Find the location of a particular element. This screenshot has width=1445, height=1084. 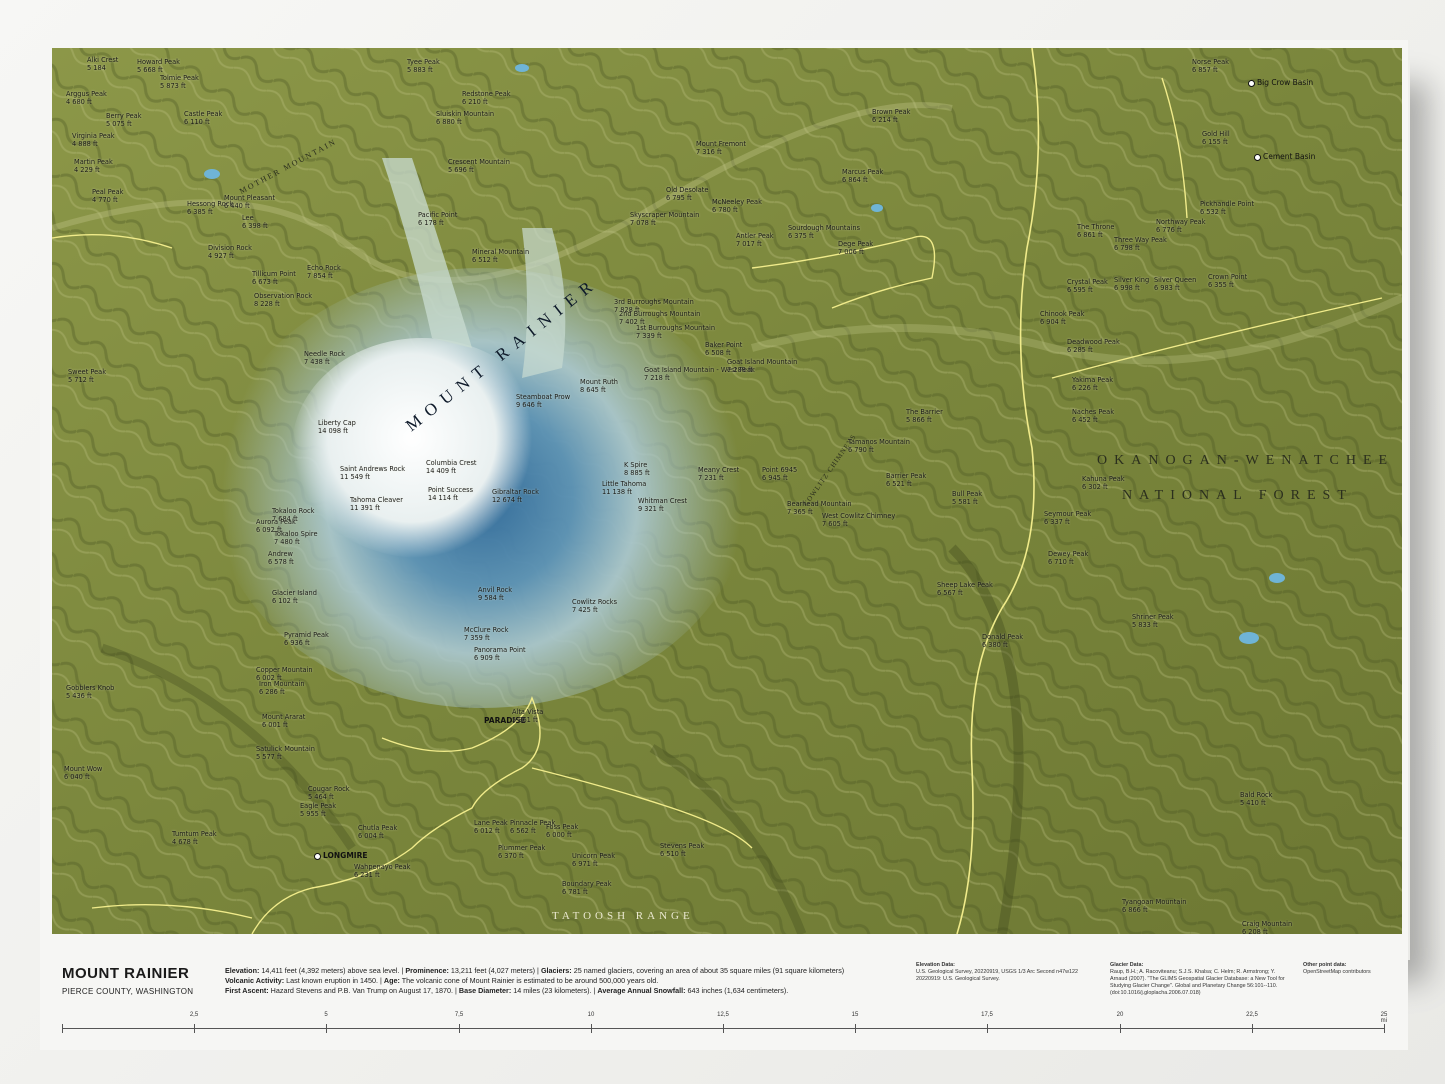

peak-name: Three Way Peak is located at coordinates (1140, 240).